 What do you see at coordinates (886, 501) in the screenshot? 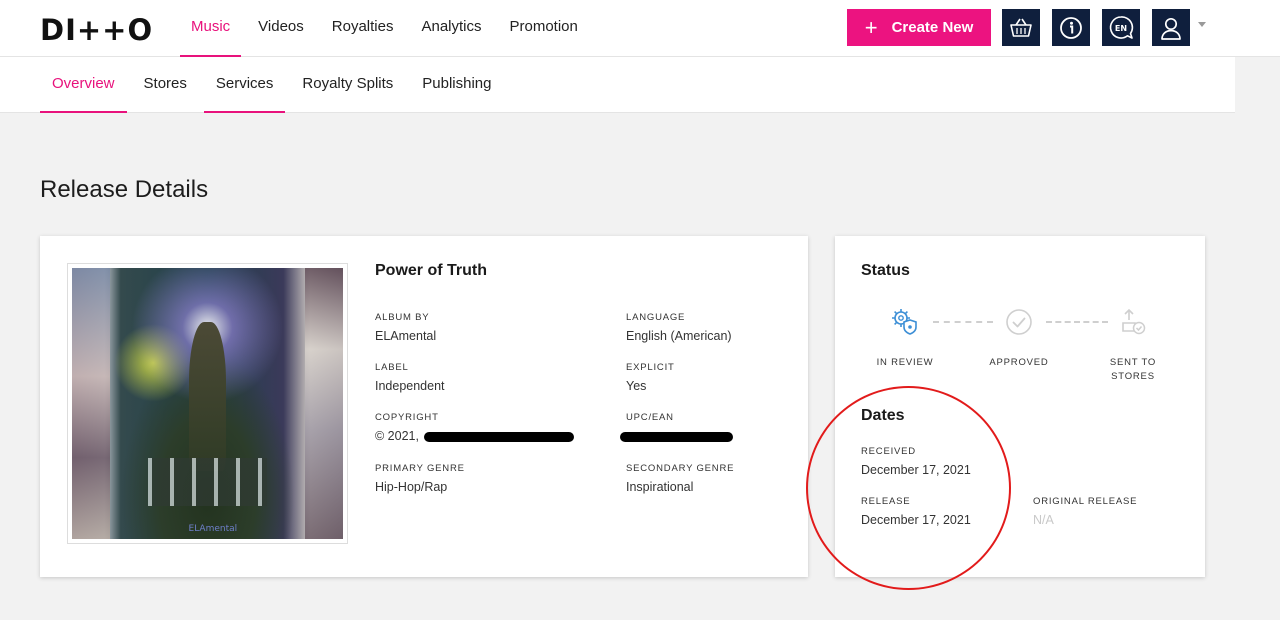
I see `field-label: RELEASE` at bounding box center [886, 501].